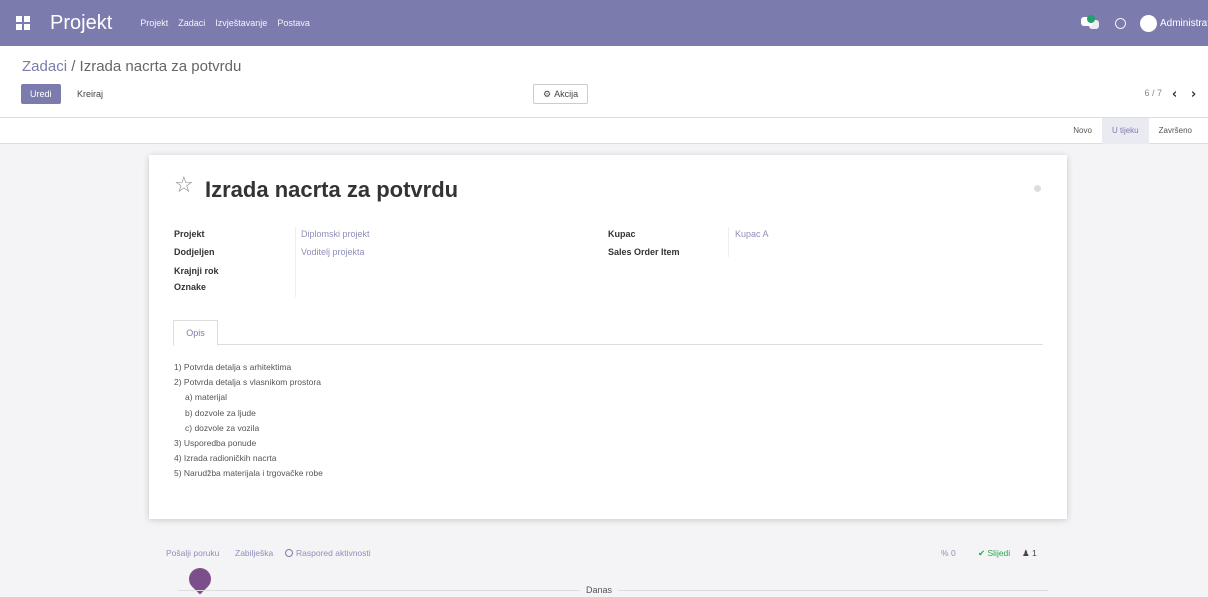 The height and width of the screenshot is (597, 1208). Describe the element at coordinates (333, 252) in the screenshot. I see `assigned-value: Voditelj projekta` at that location.